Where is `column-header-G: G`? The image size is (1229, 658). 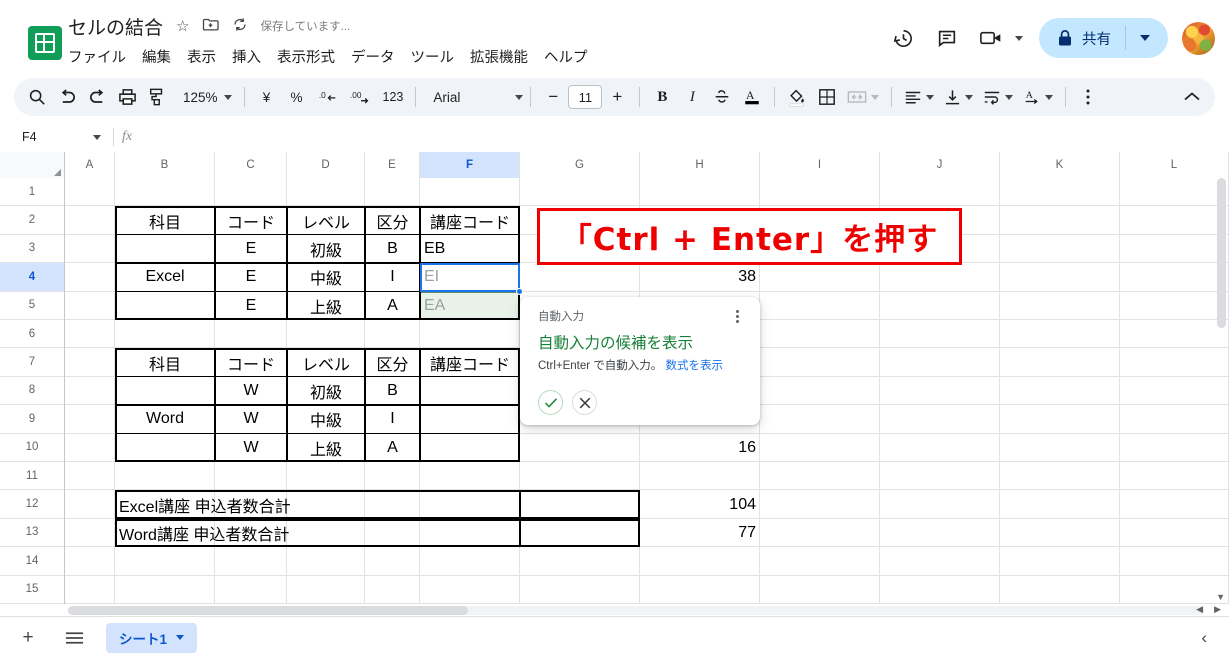
column-header-G: G is located at coordinates (580, 165).